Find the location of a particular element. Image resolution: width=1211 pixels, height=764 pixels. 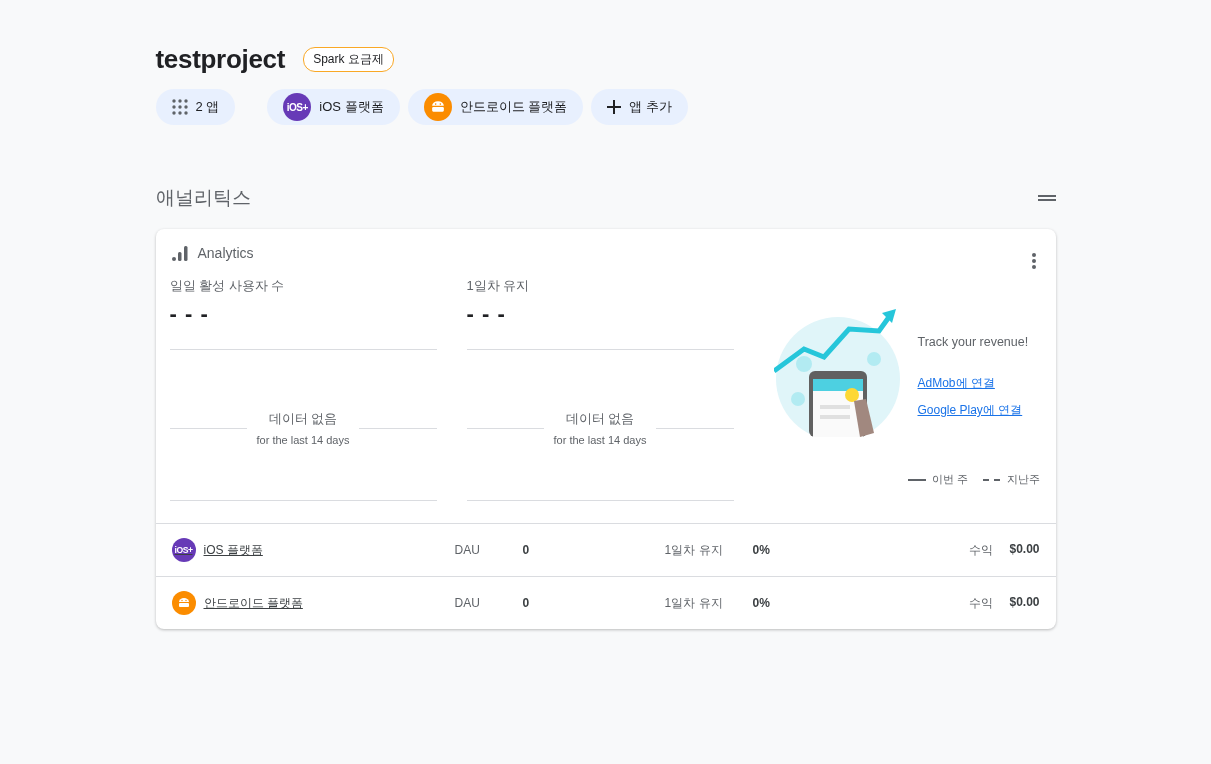

metric-label: 1일차 유지 is located at coordinates (498, 286).